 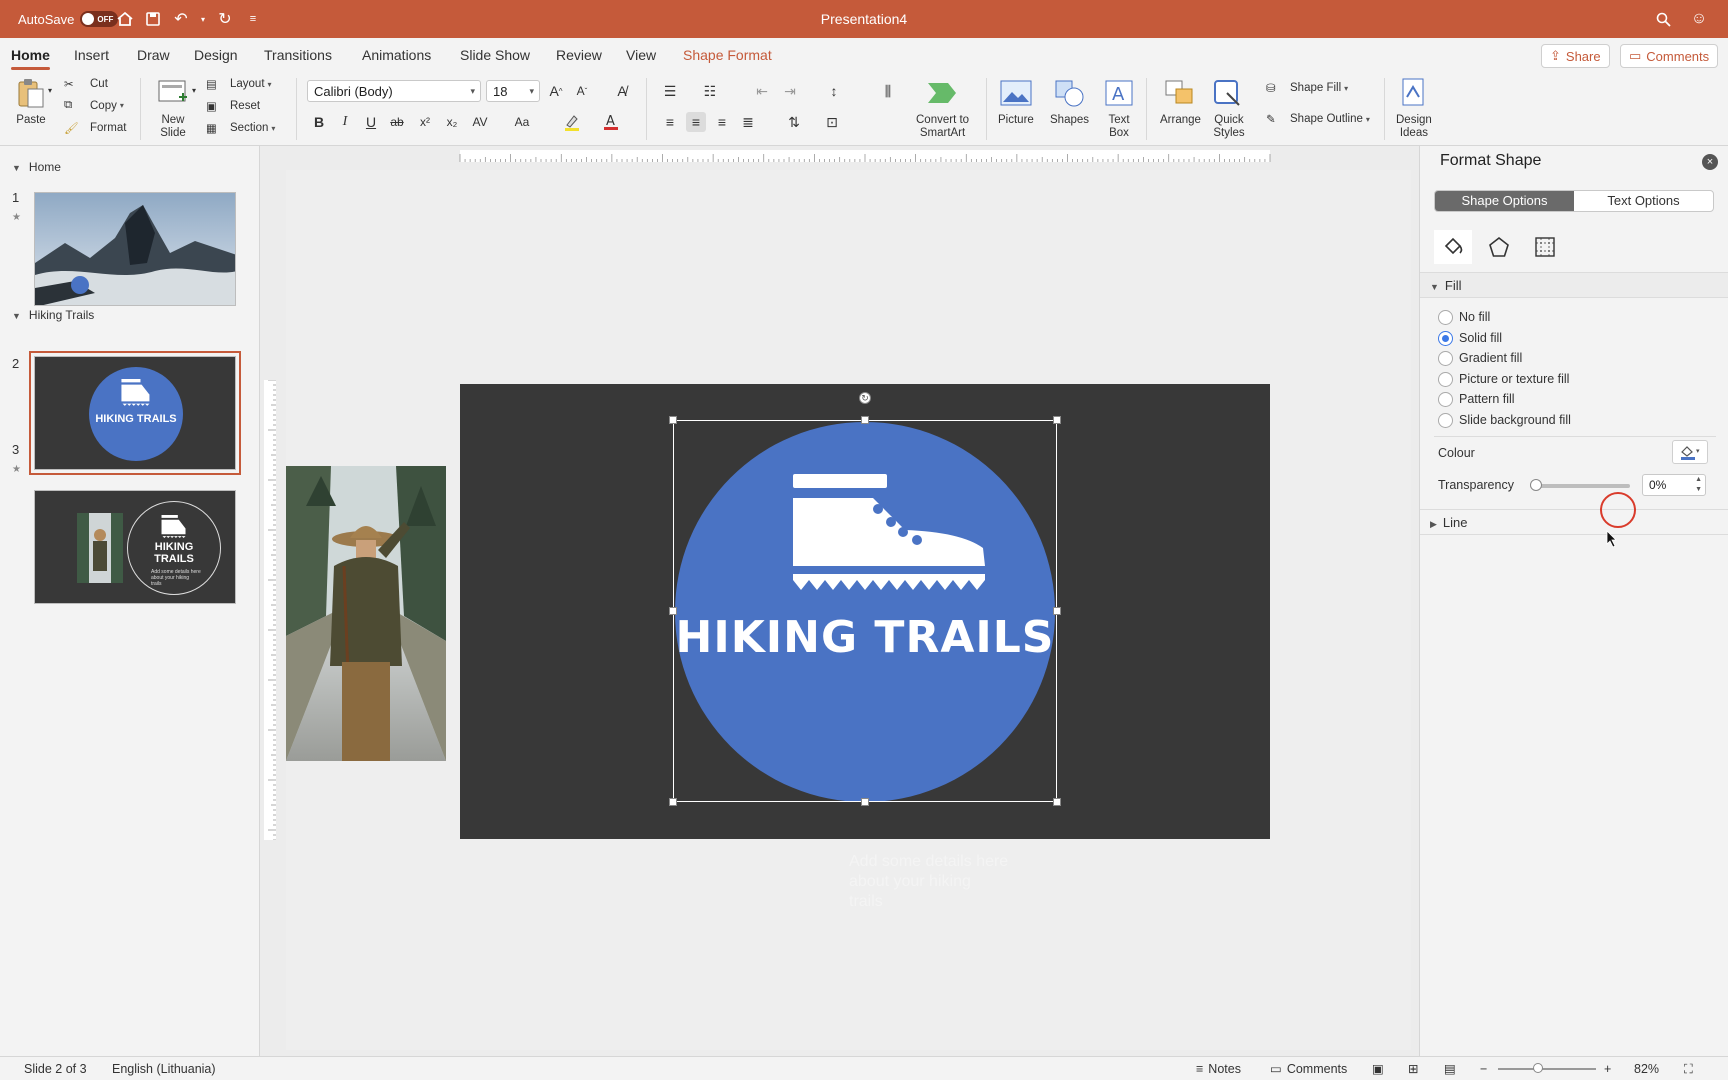 I want to click on layout-button: ▤ Layout ▾, so click(x=239, y=84).